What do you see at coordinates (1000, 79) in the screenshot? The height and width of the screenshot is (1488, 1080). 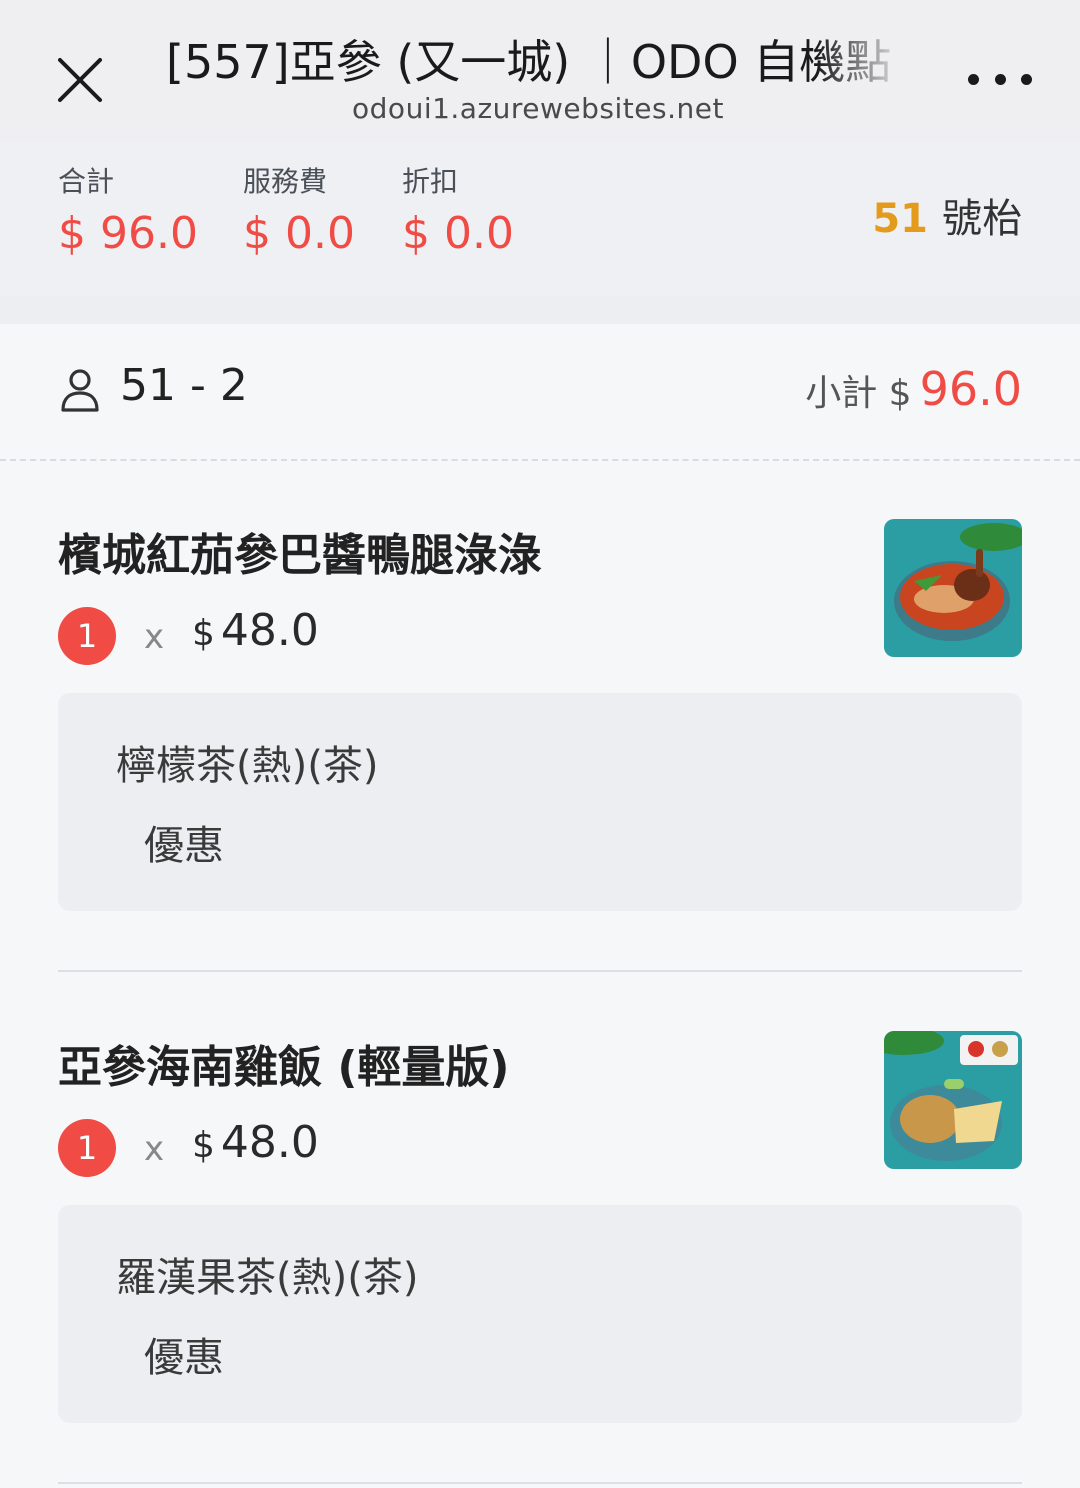 I see `more-options-button` at bounding box center [1000, 79].